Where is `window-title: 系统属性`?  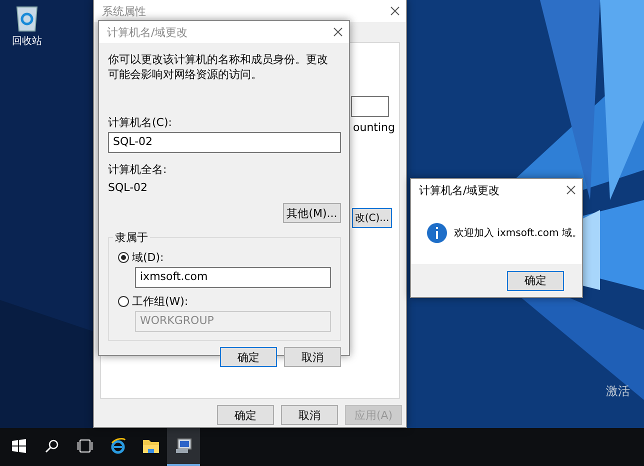 window-title: 系统属性 is located at coordinates (124, 11).